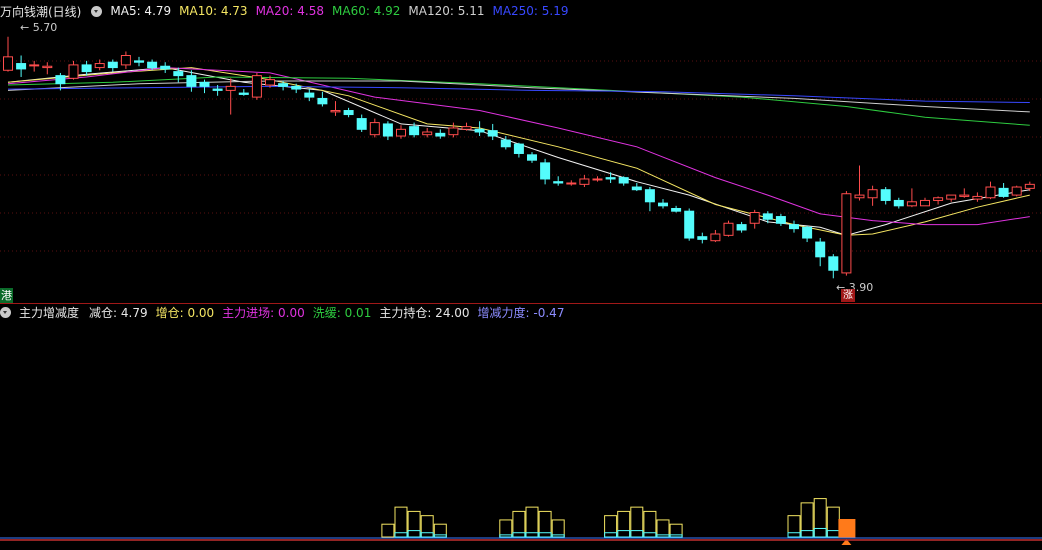 The width and height of the screenshot is (1042, 550). What do you see at coordinates (366, 11) in the screenshot?
I see `ma-legend-3: MA60: 4.92` at bounding box center [366, 11].